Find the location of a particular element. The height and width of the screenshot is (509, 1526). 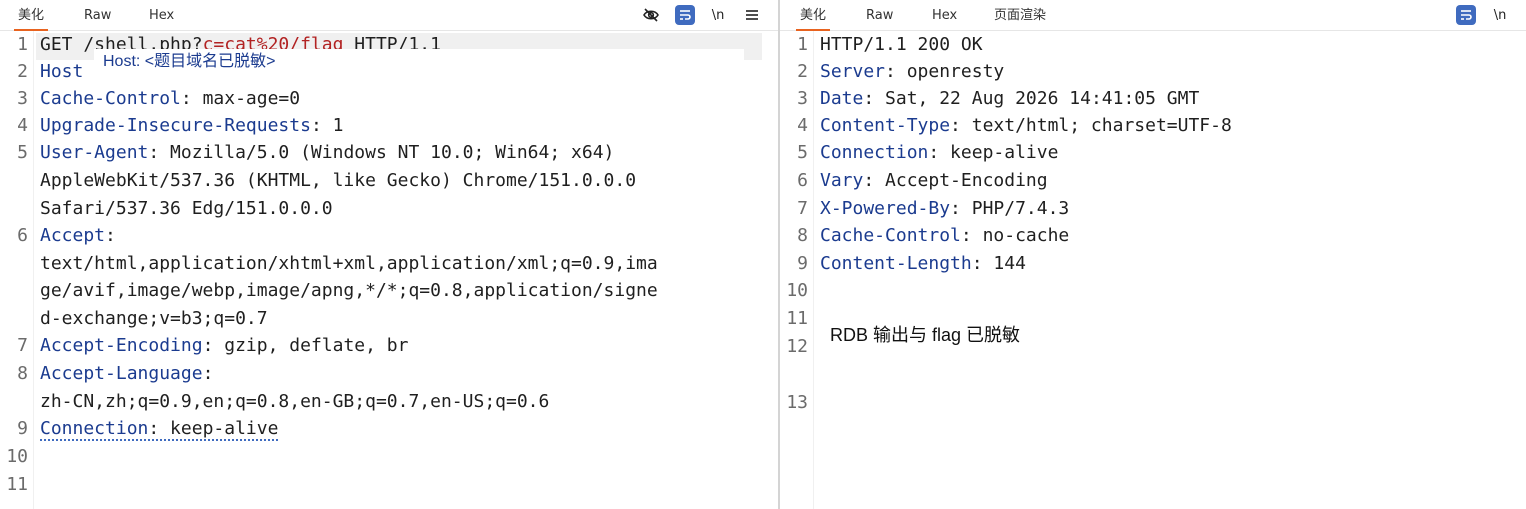

response-scrollbar is located at coordinates (1519, 270).